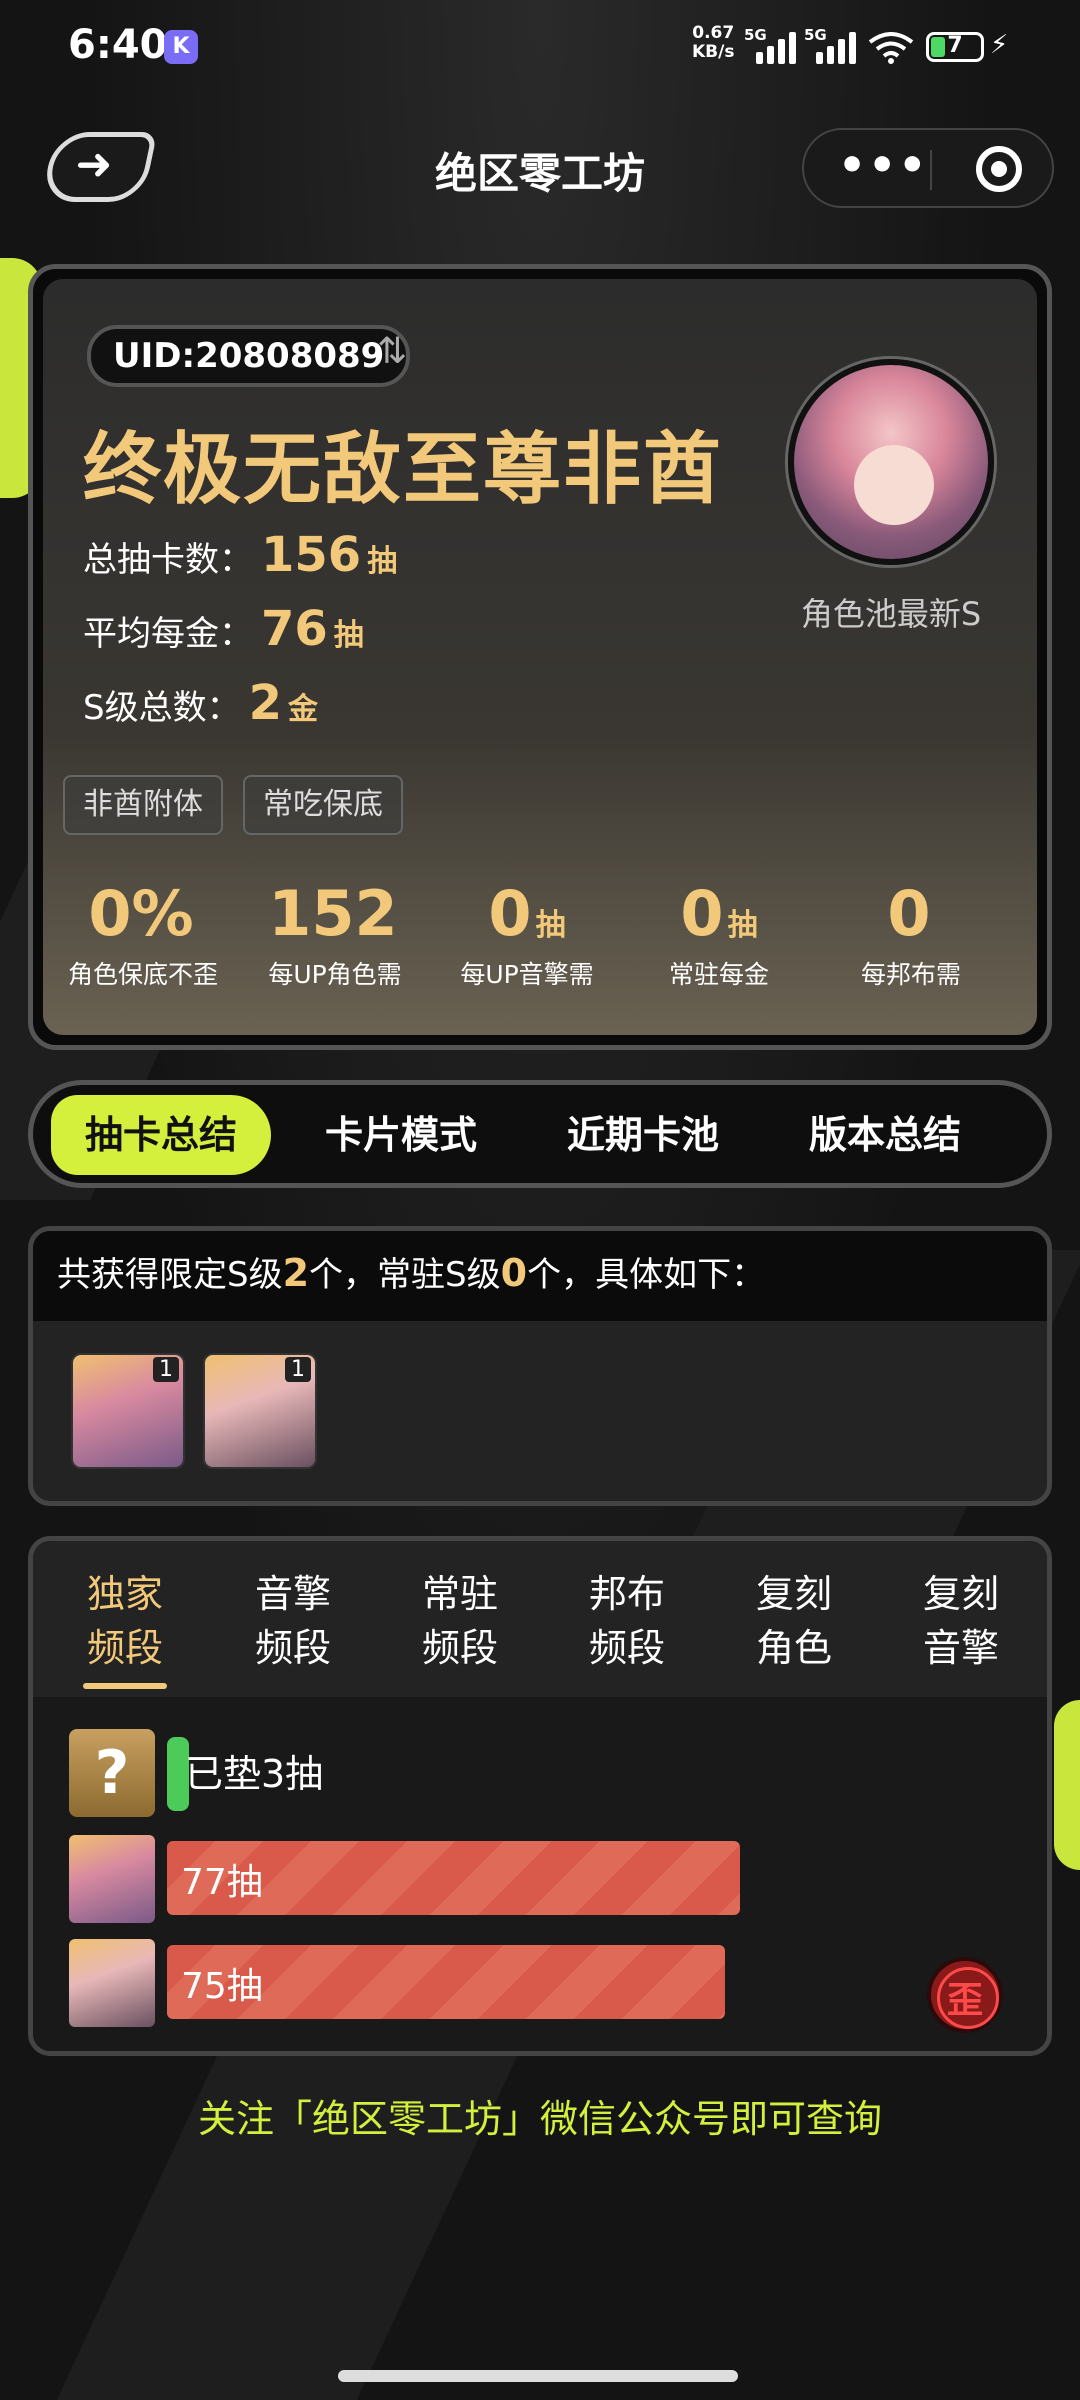 Image resolution: width=1080 pixels, height=2400 pixels. I want to click on target-circle-icon, so click(999, 169).